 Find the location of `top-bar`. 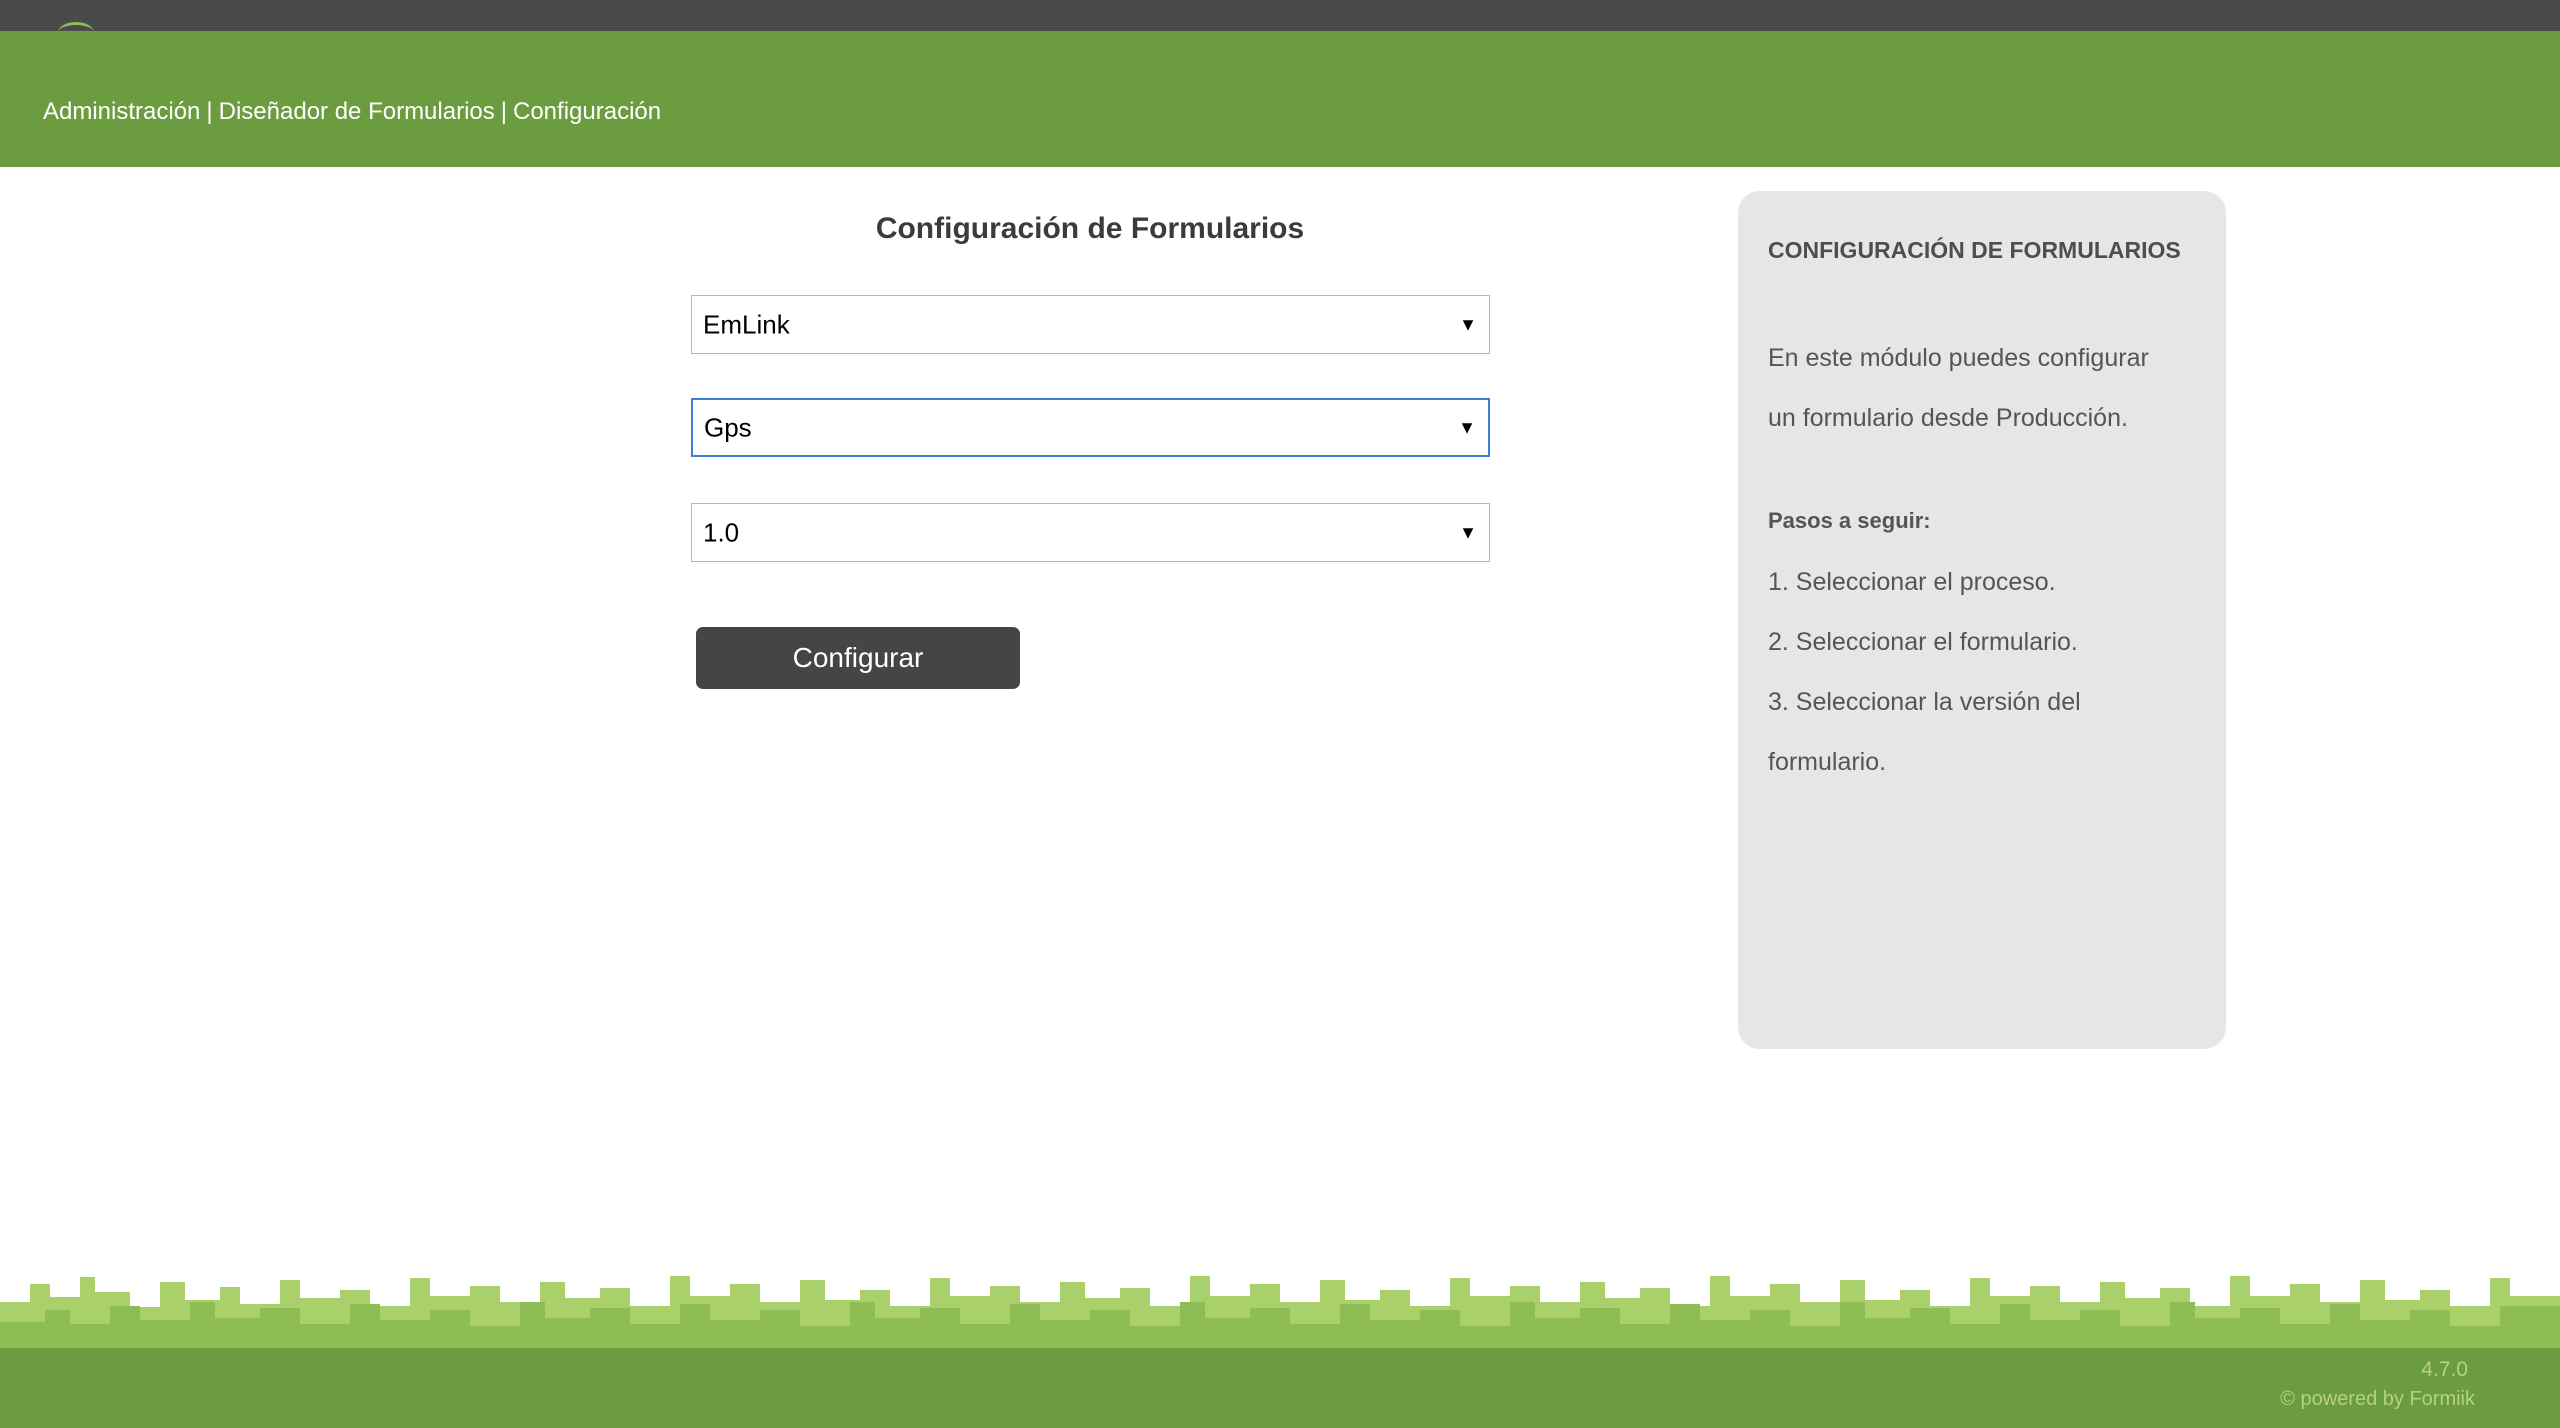

top-bar is located at coordinates (1280, 15).